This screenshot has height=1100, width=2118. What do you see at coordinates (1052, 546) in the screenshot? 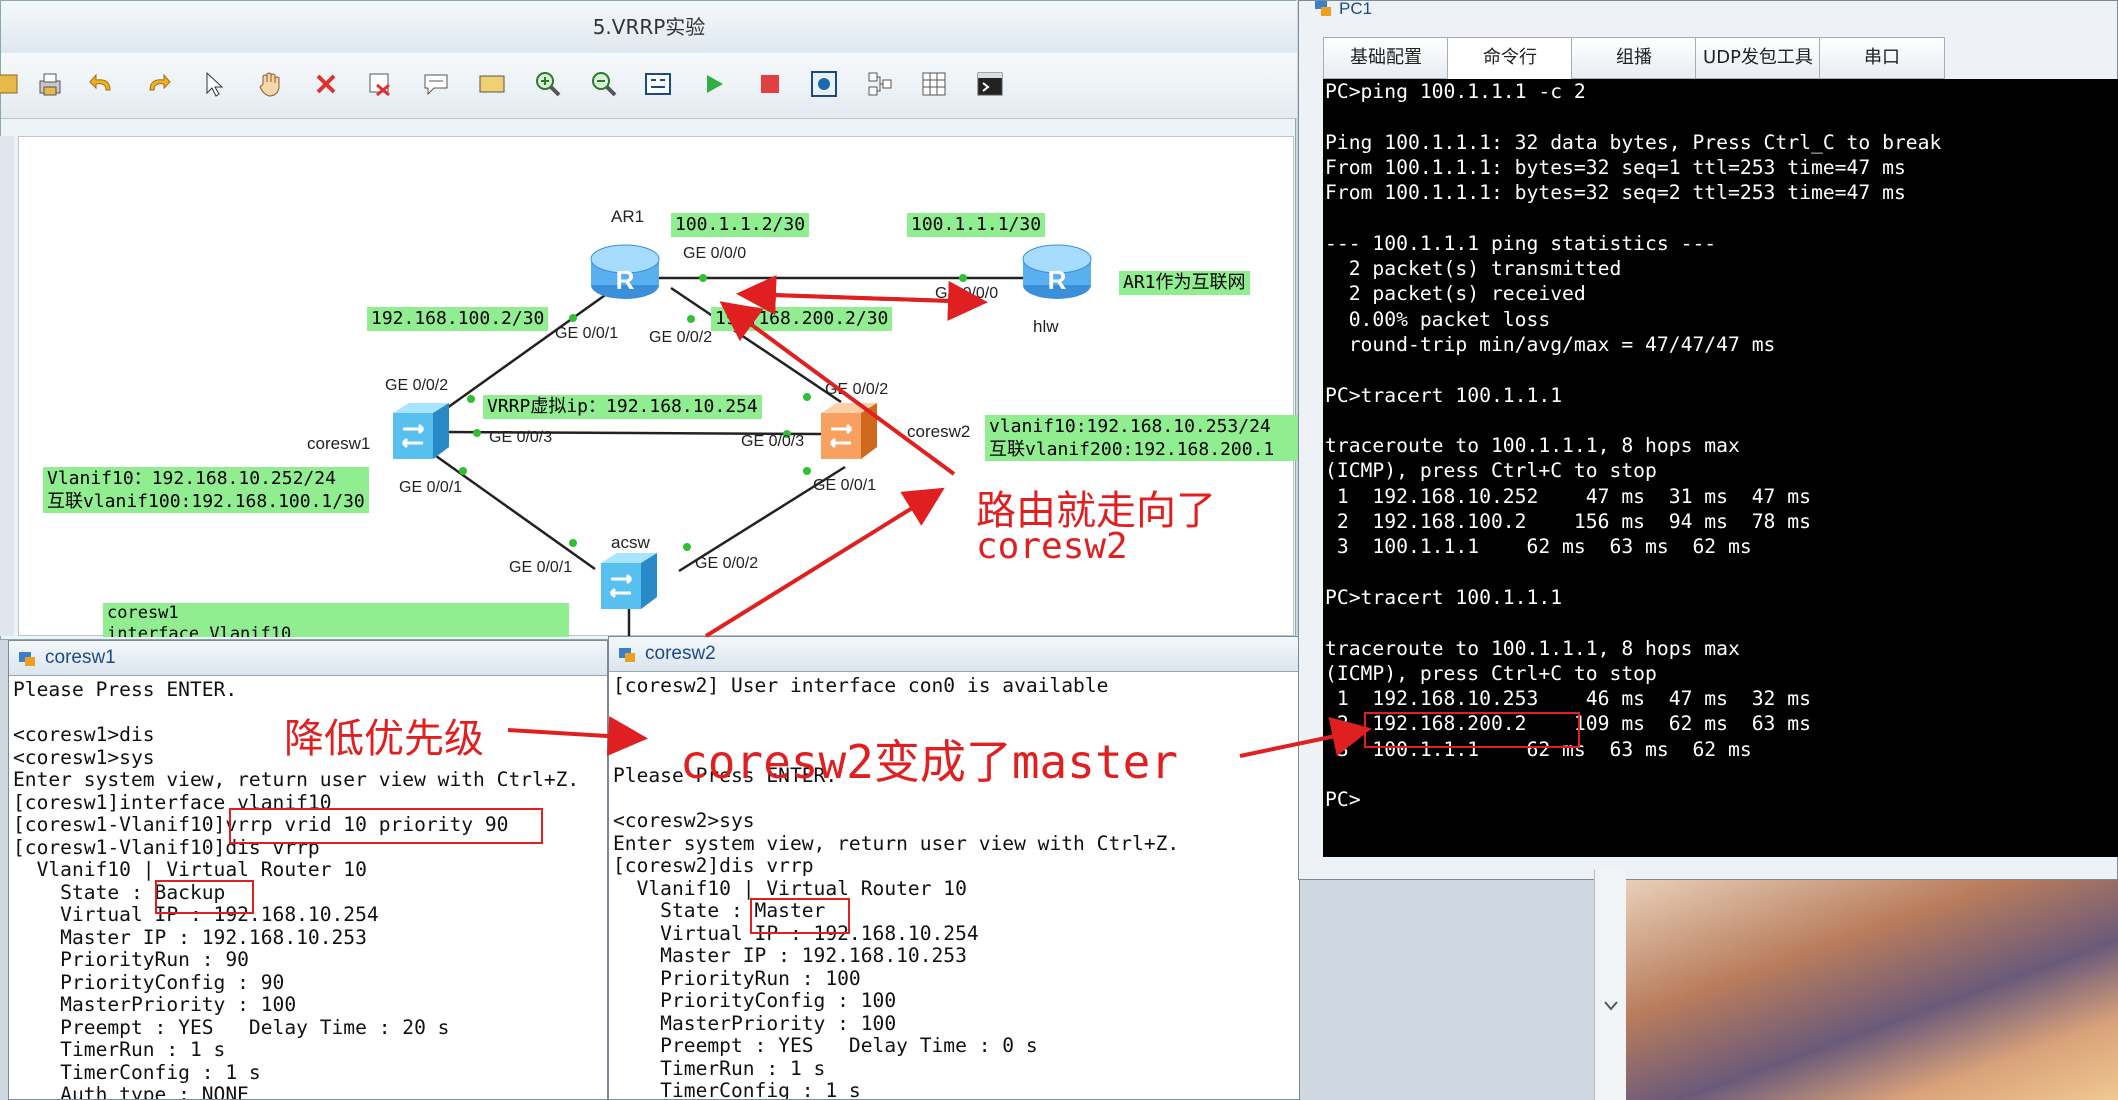
I see `annotation-route-target: coresw2` at bounding box center [1052, 546].